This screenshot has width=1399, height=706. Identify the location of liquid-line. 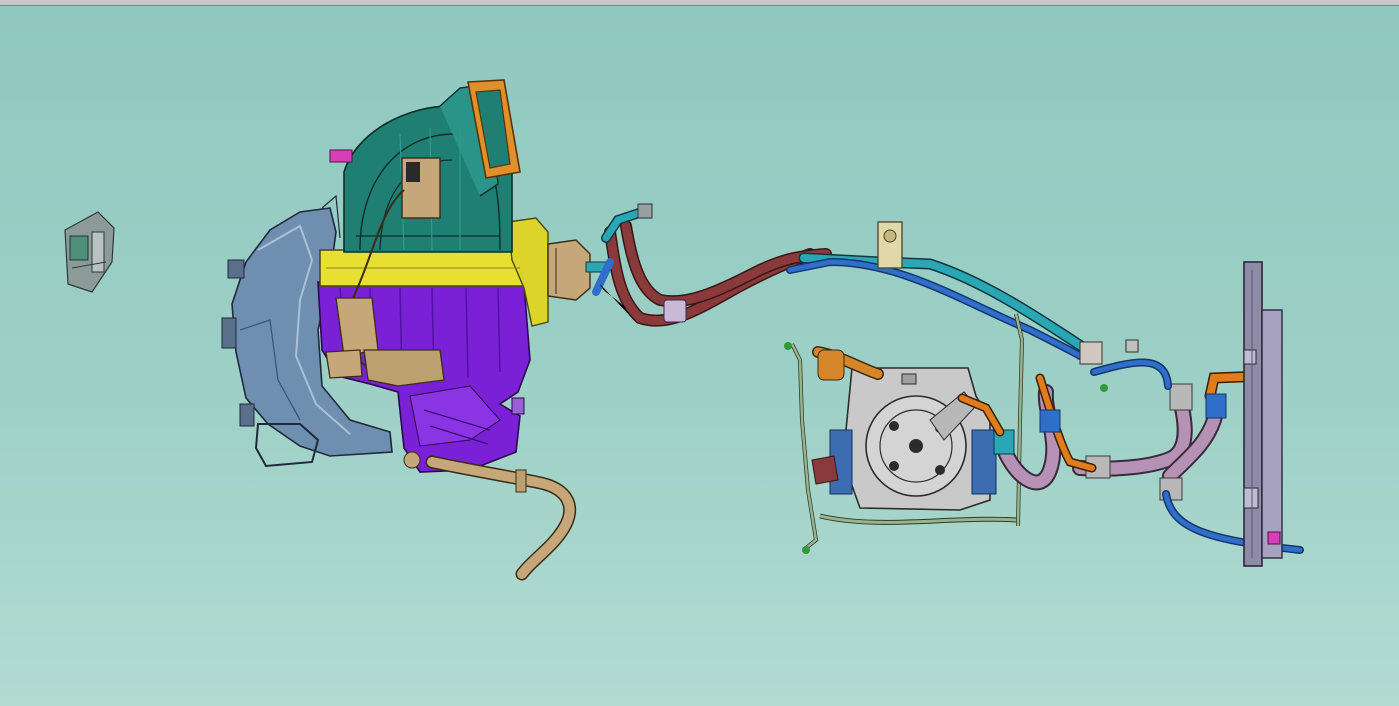
(852, 284).